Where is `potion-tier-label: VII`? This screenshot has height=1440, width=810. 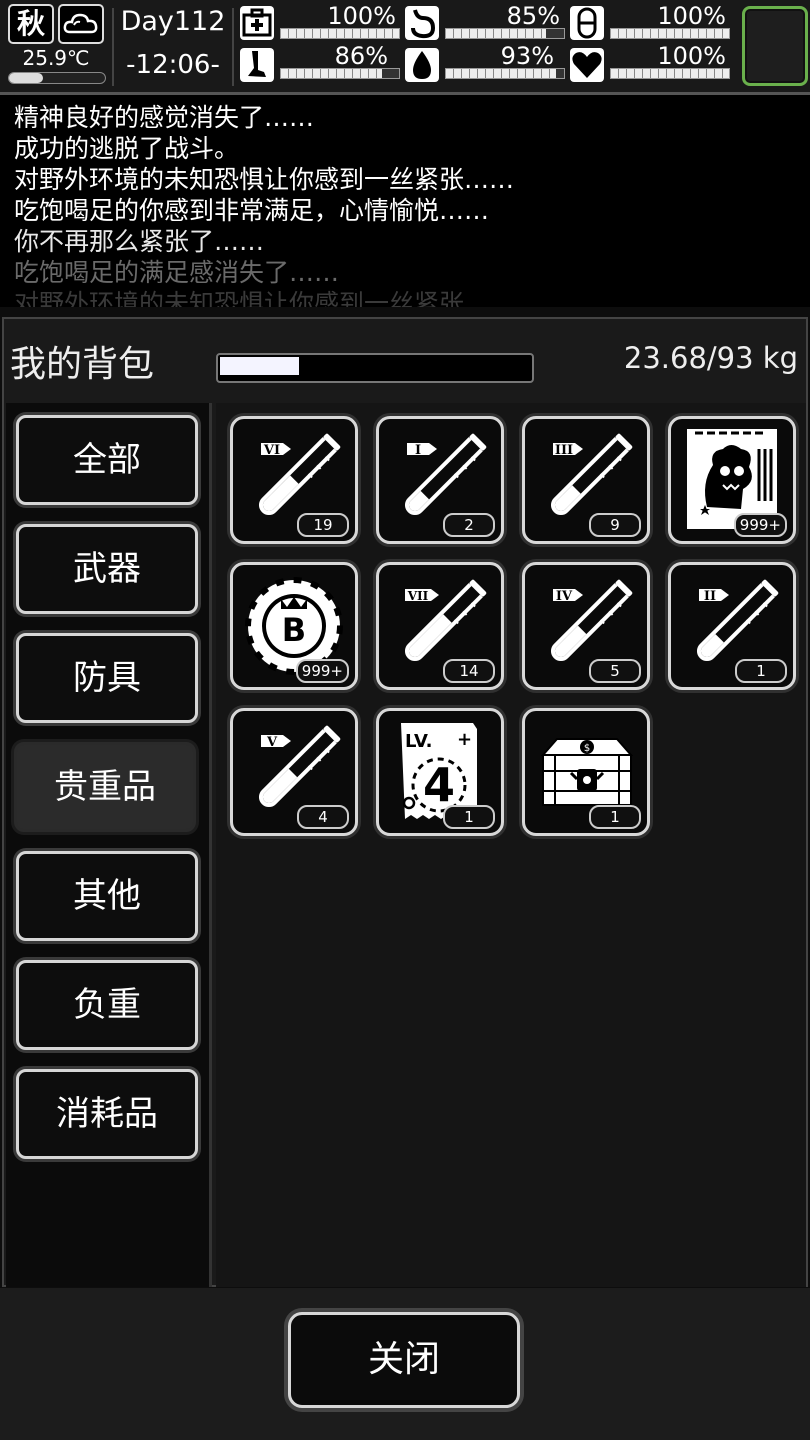
potion-tier-label: VII is located at coordinates (418, 596).